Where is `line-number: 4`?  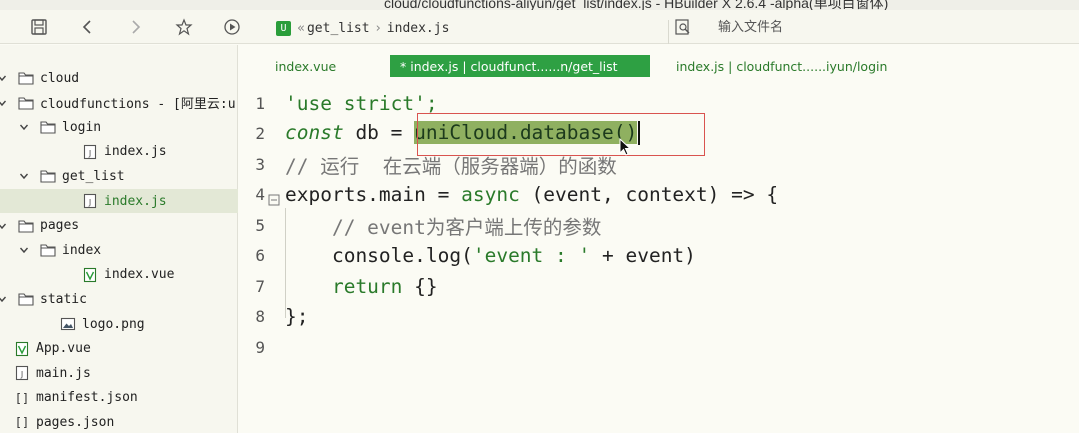
line-number: 4 is located at coordinates (260, 194).